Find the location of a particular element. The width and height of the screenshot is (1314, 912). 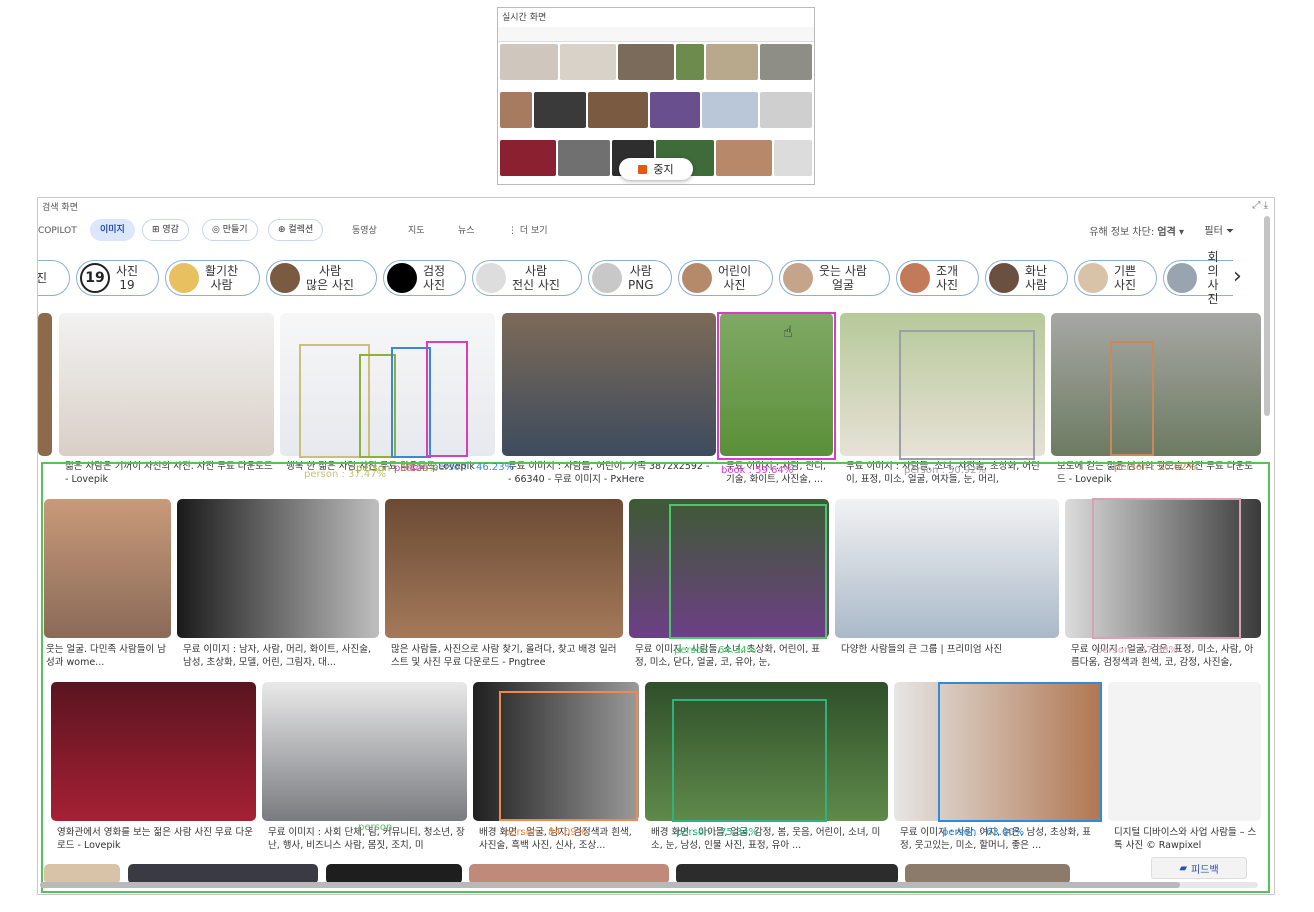

chip-black-photo: 검정 사진 is located at coordinates (424, 278).